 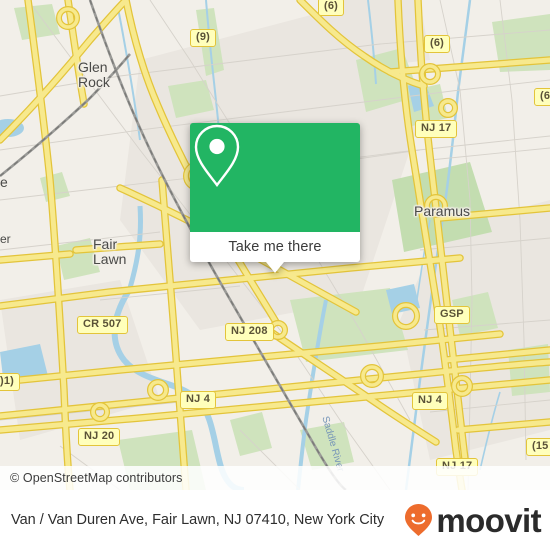 I want to click on highway-shield: NJ 20, so click(x=99, y=437).